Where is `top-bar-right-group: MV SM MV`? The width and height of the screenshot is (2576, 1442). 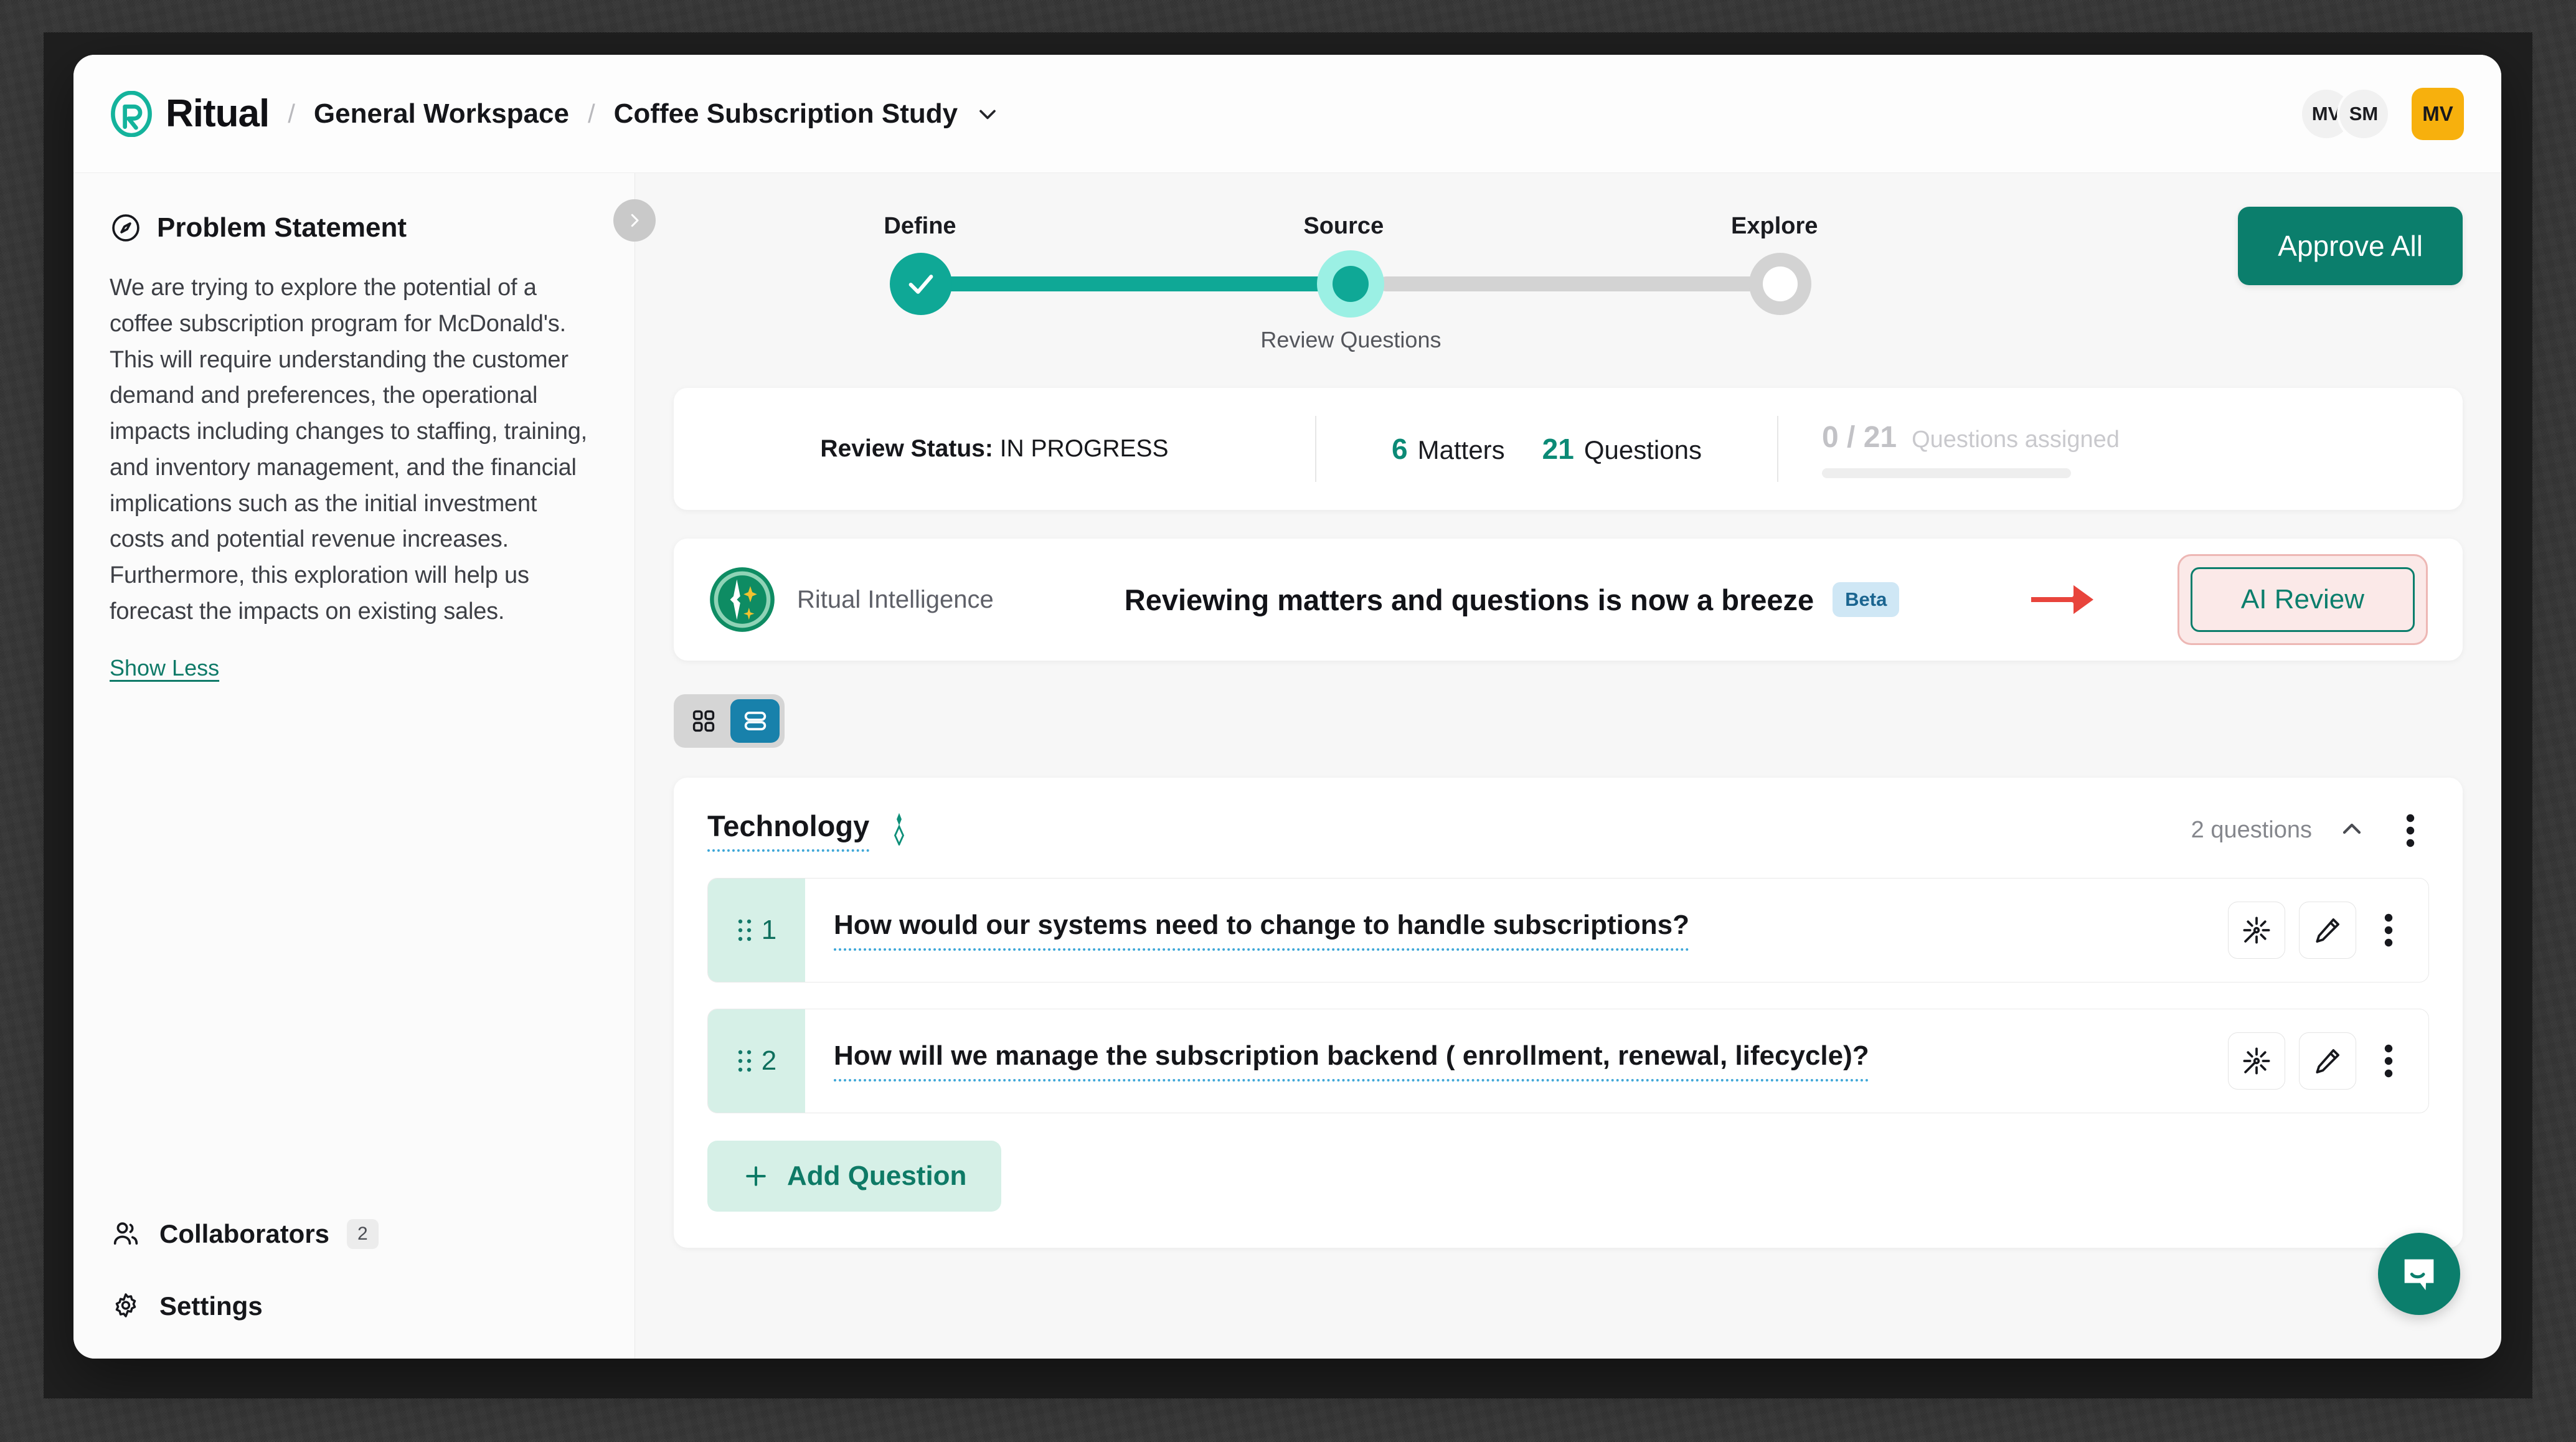 top-bar-right-group: MV SM MV is located at coordinates (2382, 114).